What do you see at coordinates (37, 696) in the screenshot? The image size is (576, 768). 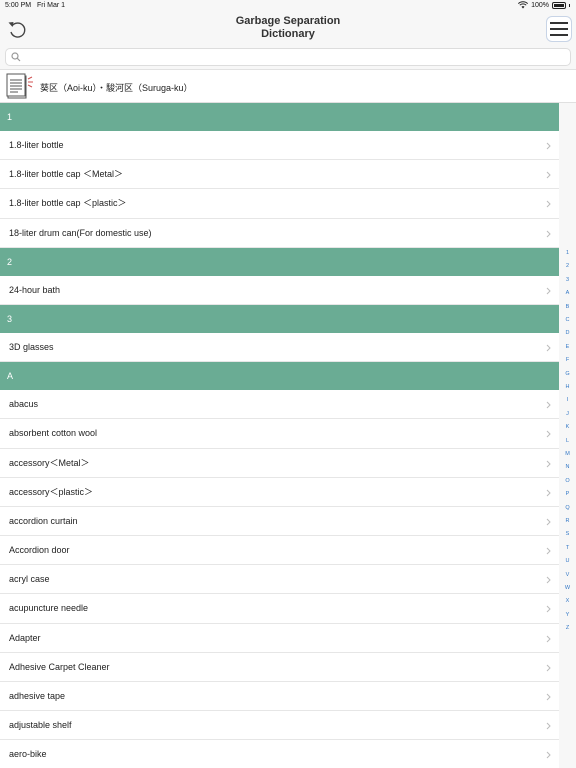 I see `list-item-label: adhesive tape` at bounding box center [37, 696].